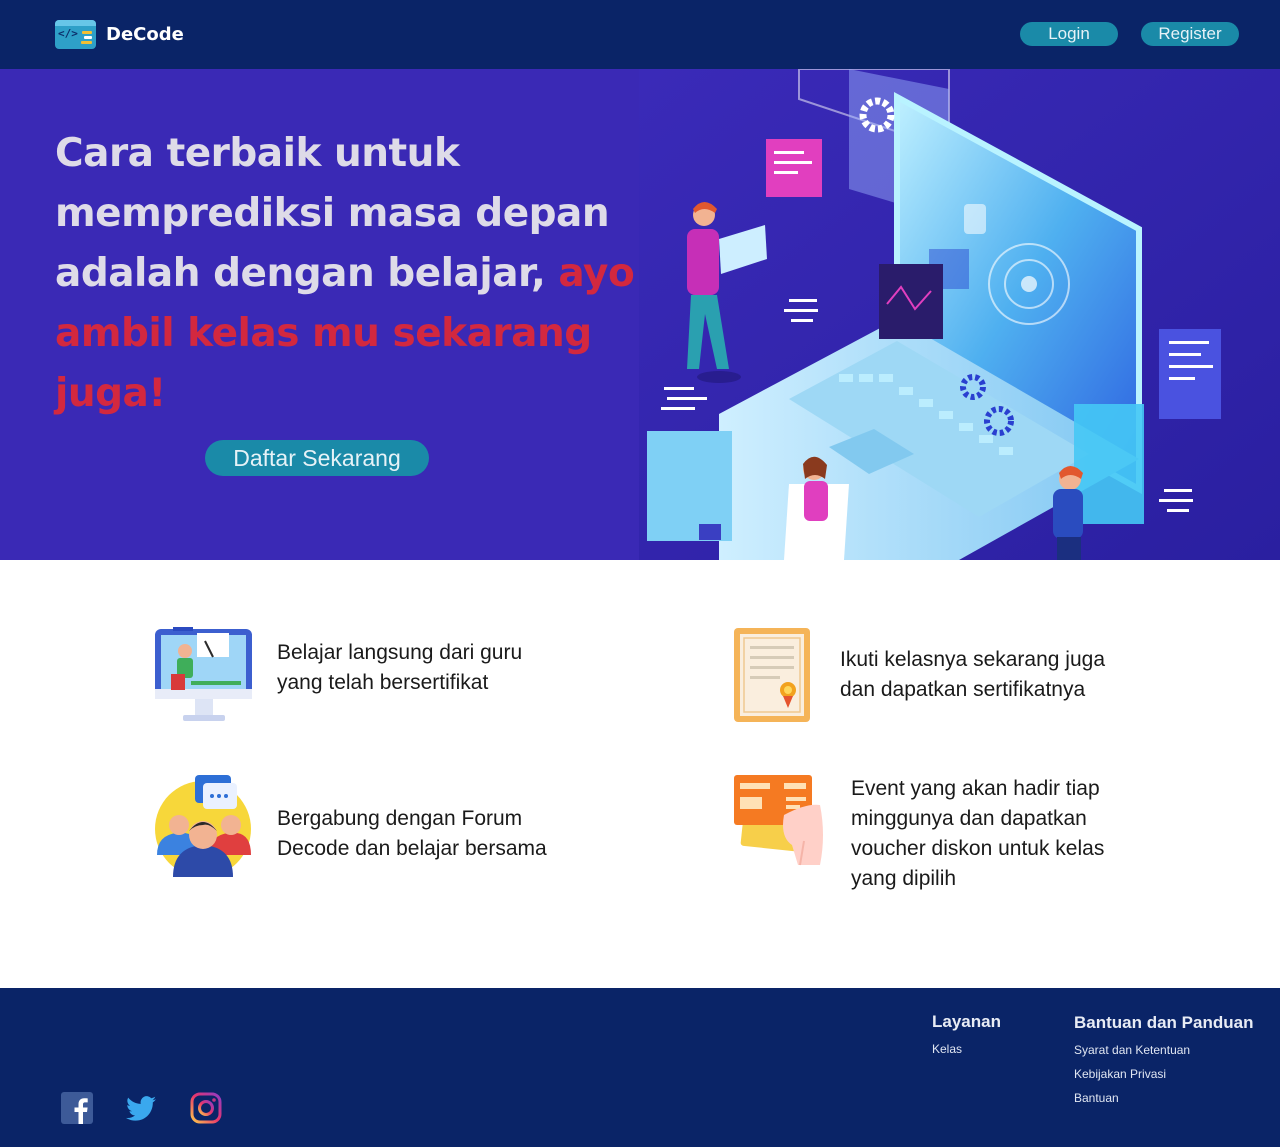 This screenshot has height=1147, width=1280. I want to click on voucher-hand-icon, so click(778, 820).